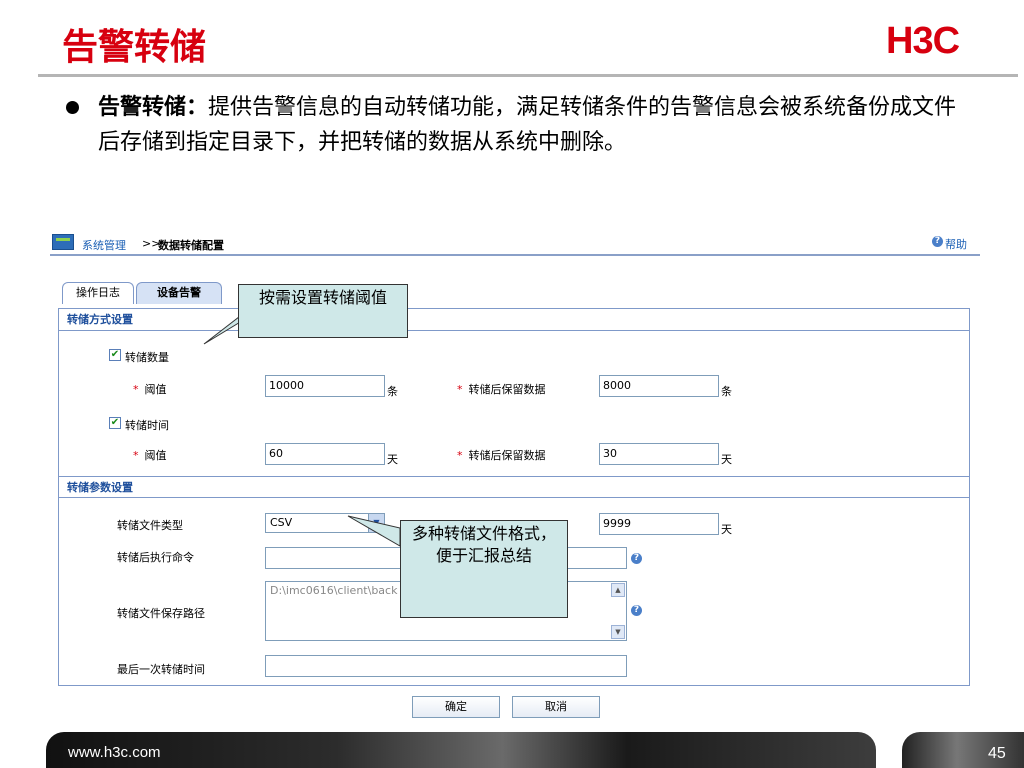 The image size is (1024, 768). Describe the element at coordinates (659, 386) in the screenshot. I see `count-retain-input: 8000` at that location.